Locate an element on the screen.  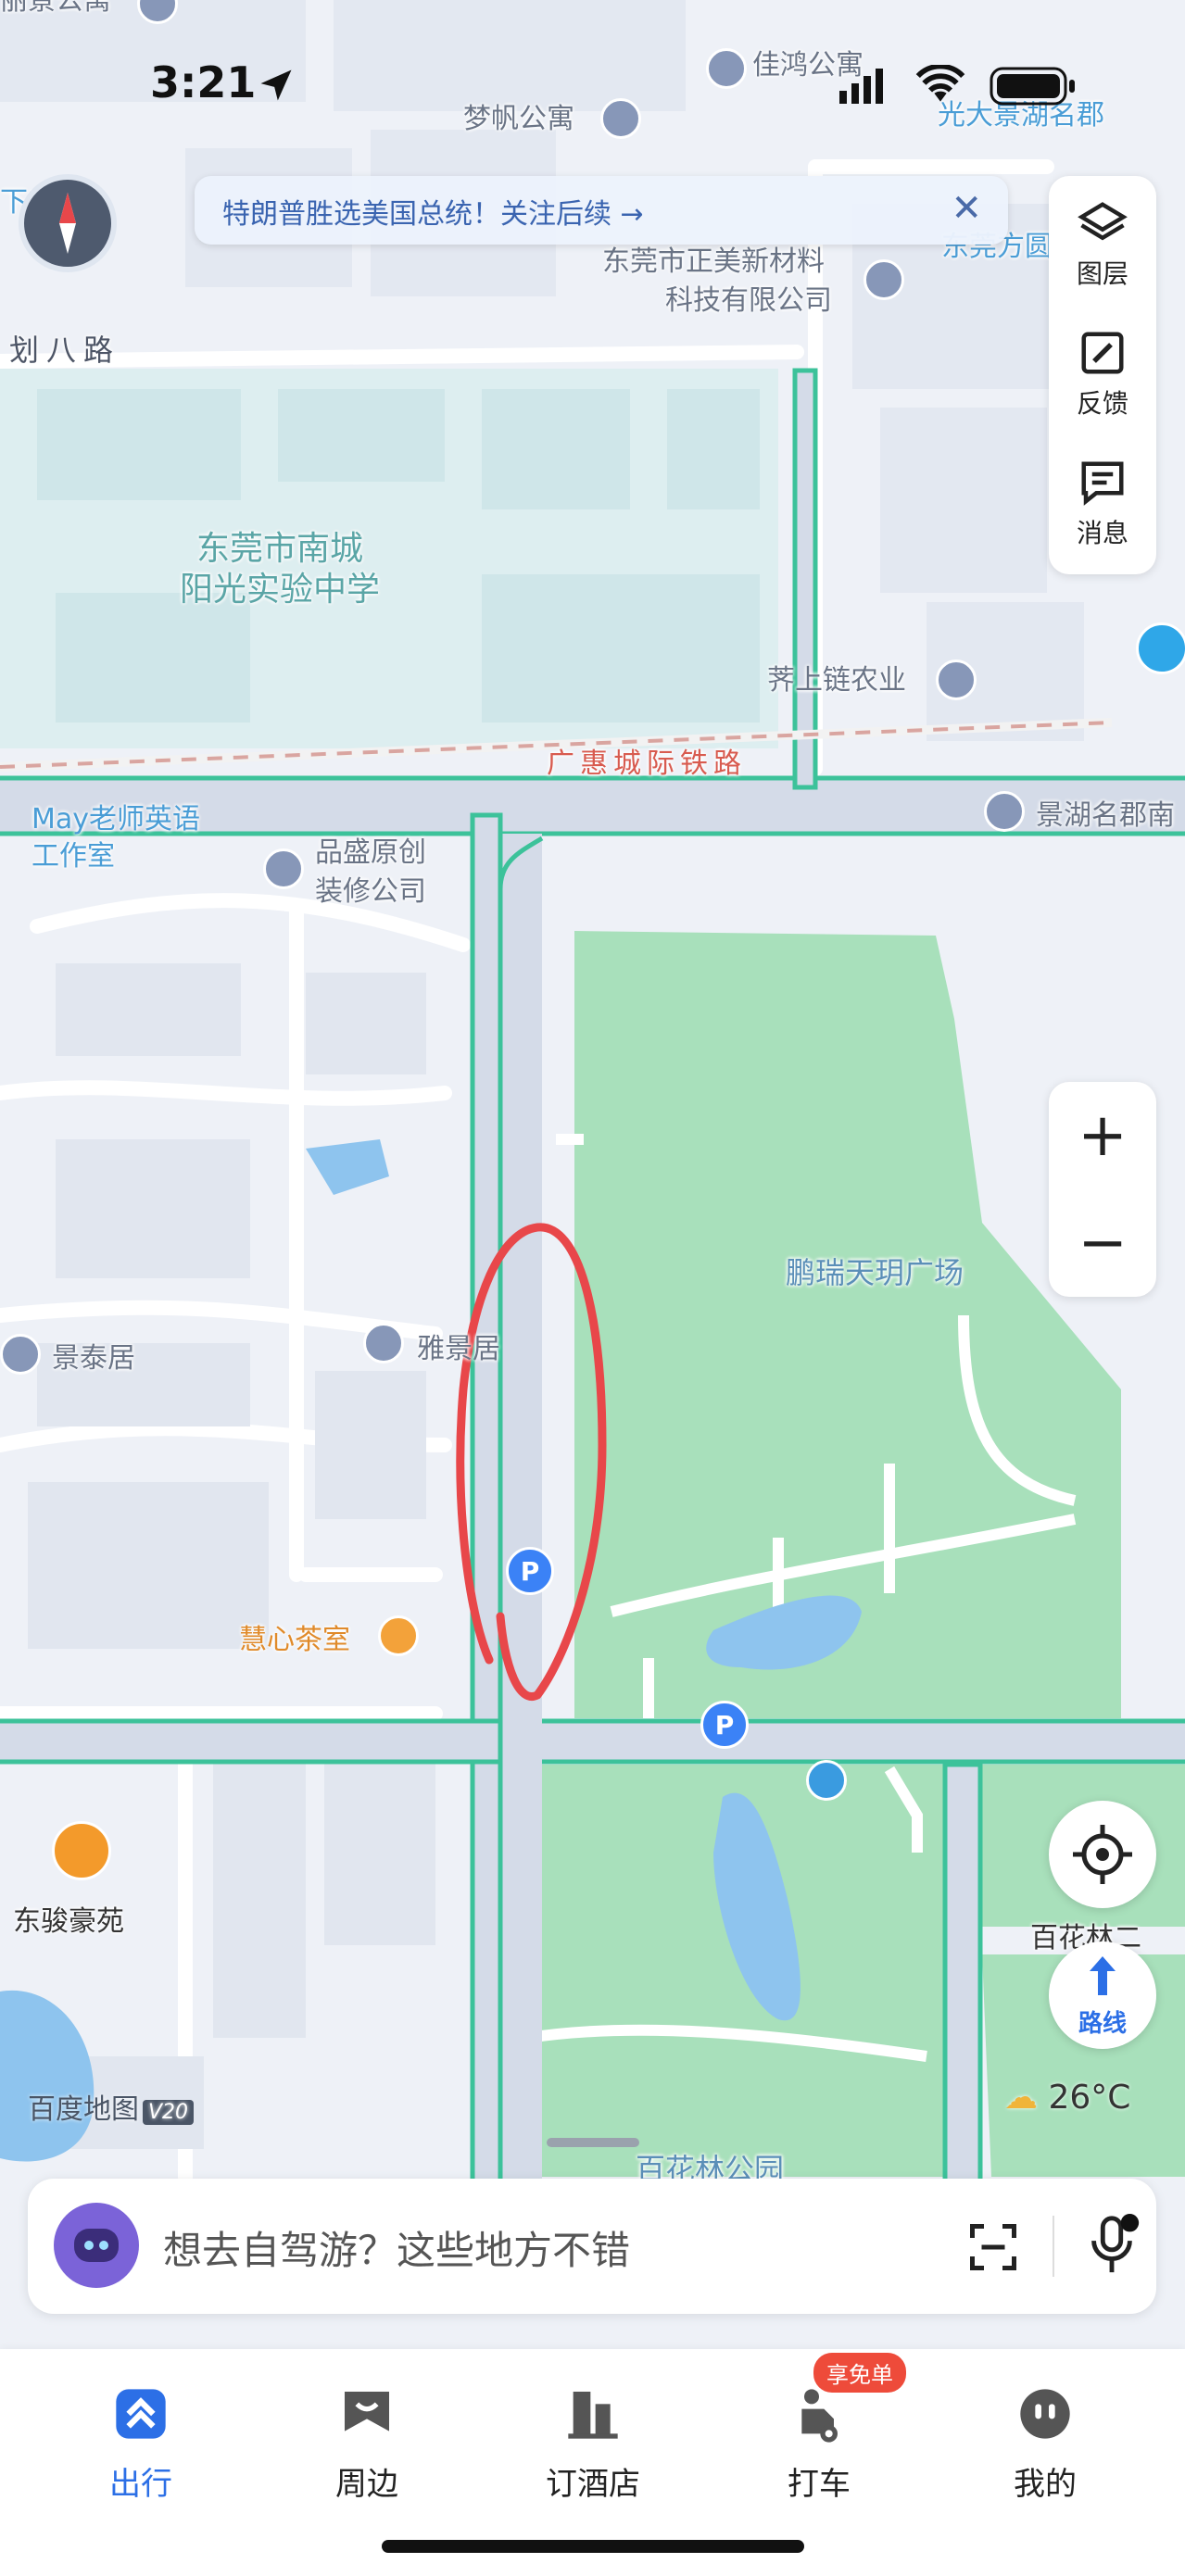
map-logo-version: V20 is located at coordinates (169, 2112).